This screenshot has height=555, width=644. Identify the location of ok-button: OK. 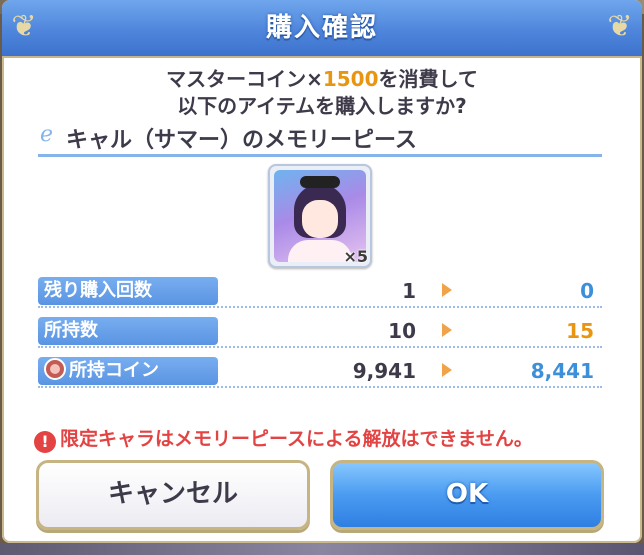
(467, 495).